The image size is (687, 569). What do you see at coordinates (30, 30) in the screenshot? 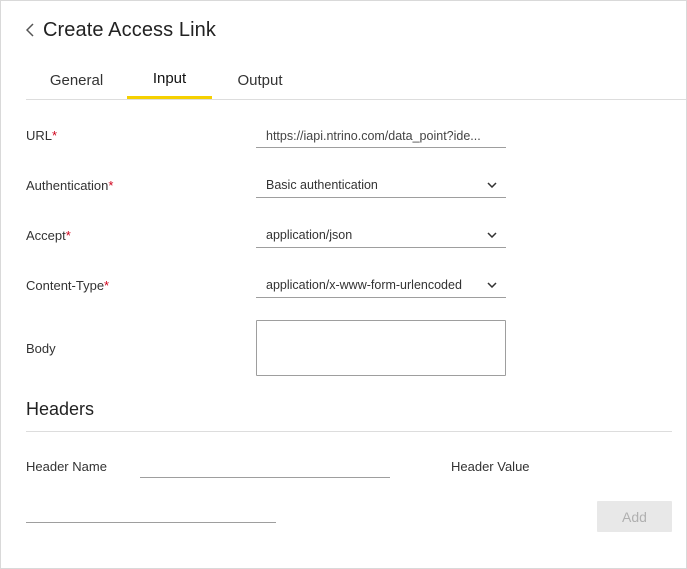
I see `chevron-left-icon` at bounding box center [30, 30].